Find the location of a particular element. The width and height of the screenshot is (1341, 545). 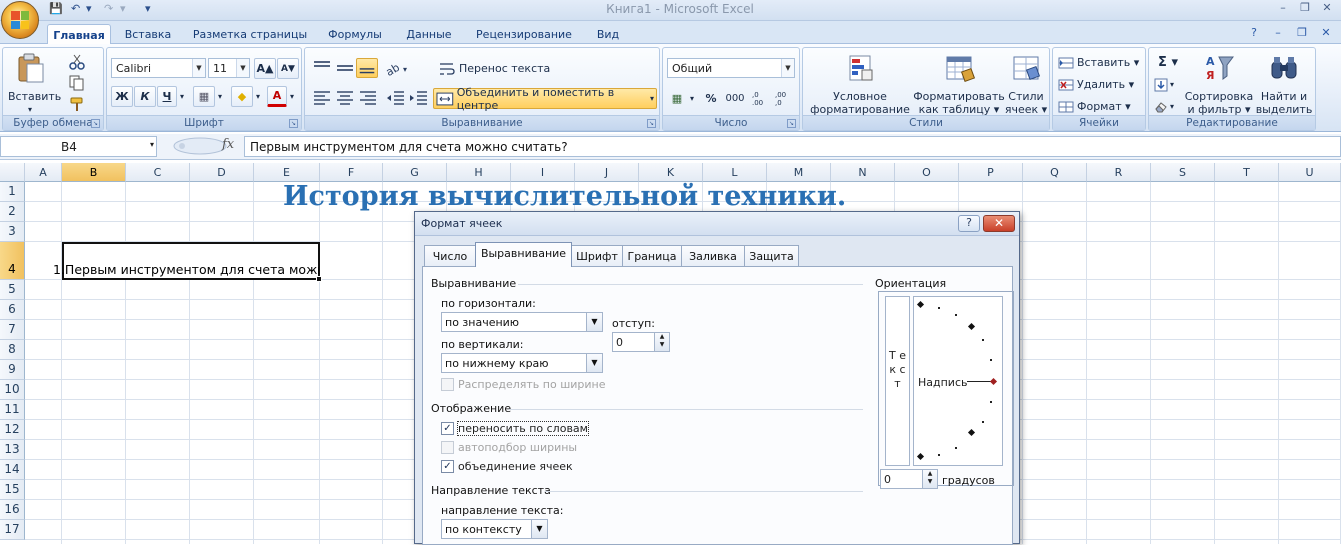

decrease-decimal-button: ,00 ,0 is located at coordinates (785, 98).